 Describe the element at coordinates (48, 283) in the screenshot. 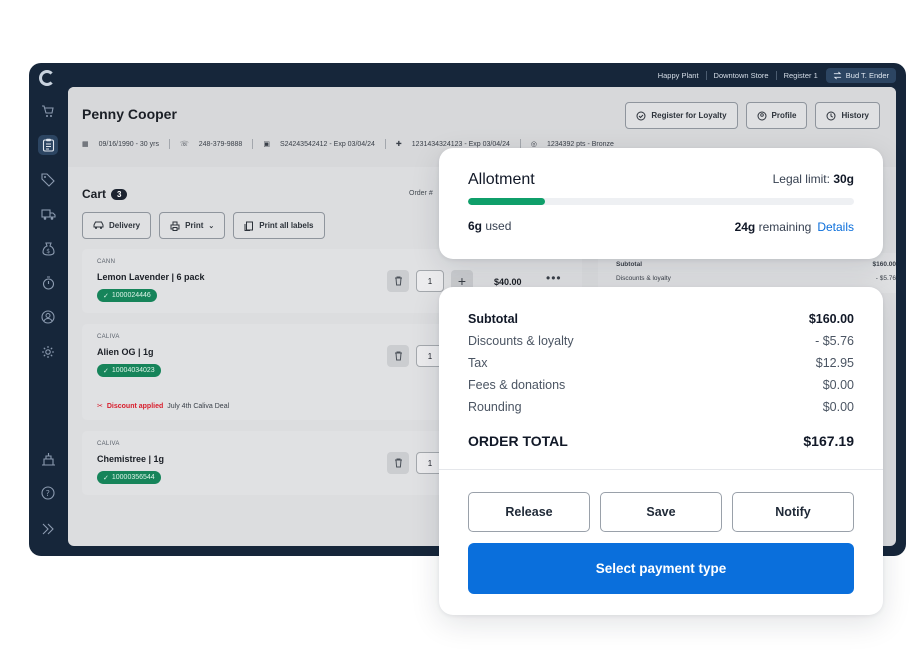

I see `timer-icon` at that location.